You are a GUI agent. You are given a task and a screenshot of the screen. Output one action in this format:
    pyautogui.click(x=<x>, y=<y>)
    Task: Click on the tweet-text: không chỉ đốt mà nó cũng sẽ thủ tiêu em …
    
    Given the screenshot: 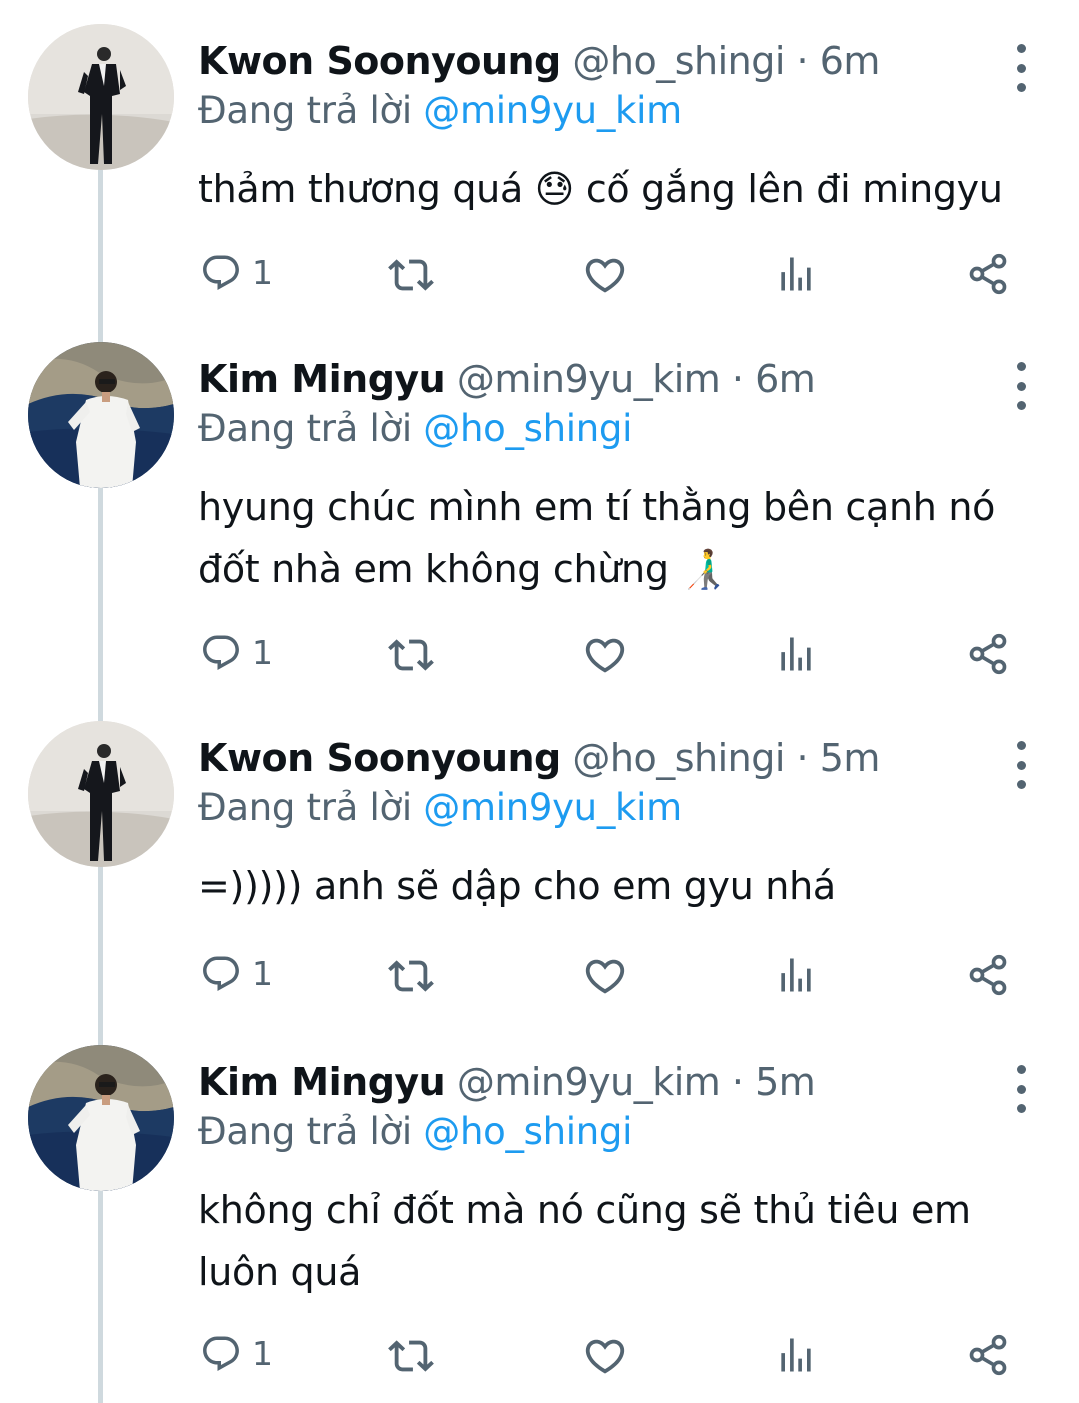 What is the action you would take?
    pyautogui.click(x=618, y=1241)
    